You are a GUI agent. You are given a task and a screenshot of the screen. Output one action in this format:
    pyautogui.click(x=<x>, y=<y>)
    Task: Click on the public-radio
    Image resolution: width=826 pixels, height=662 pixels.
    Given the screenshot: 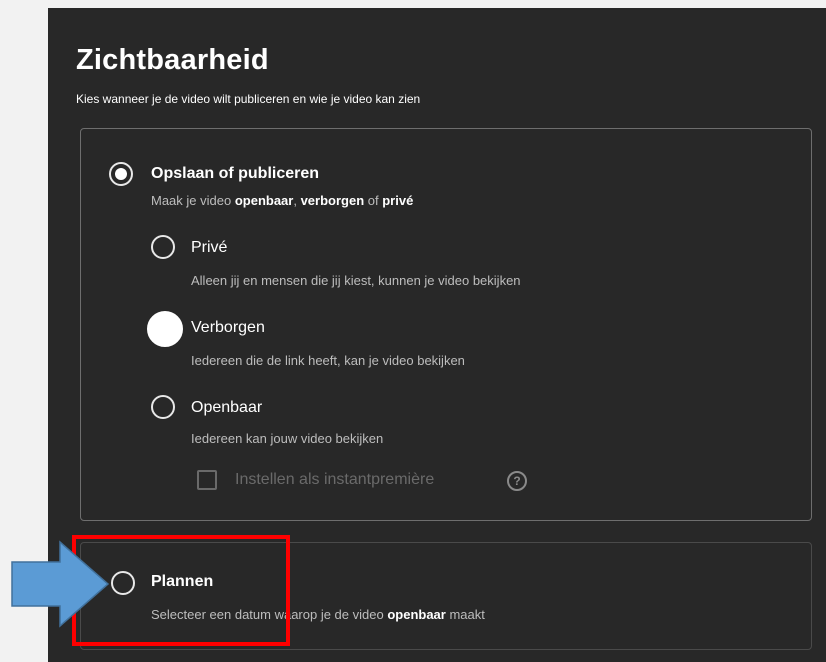 What is the action you would take?
    pyautogui.click(x=163, y=407)
    